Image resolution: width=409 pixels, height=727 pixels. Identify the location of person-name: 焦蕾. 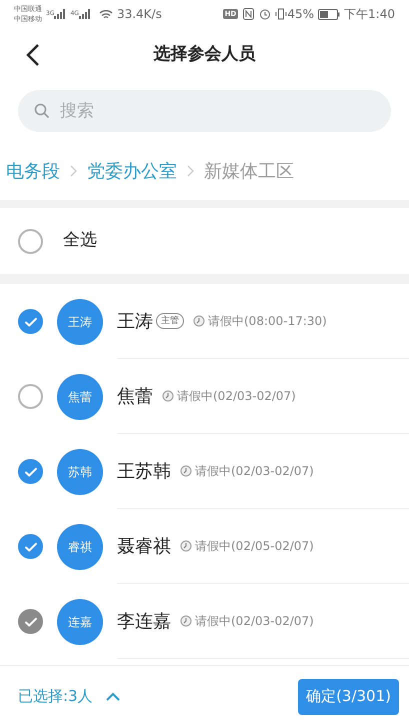
(135, 396).